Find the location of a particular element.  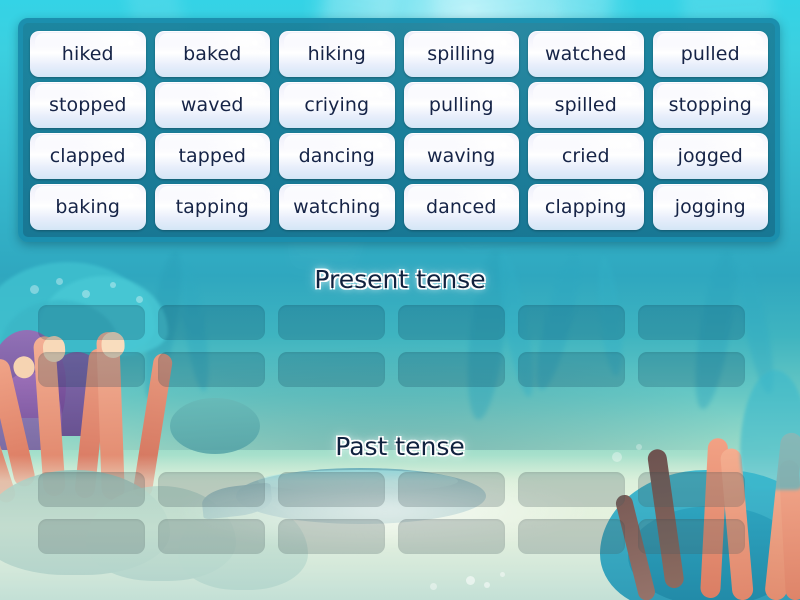

word-tile-label: danced is located at coordinates (461, 207).